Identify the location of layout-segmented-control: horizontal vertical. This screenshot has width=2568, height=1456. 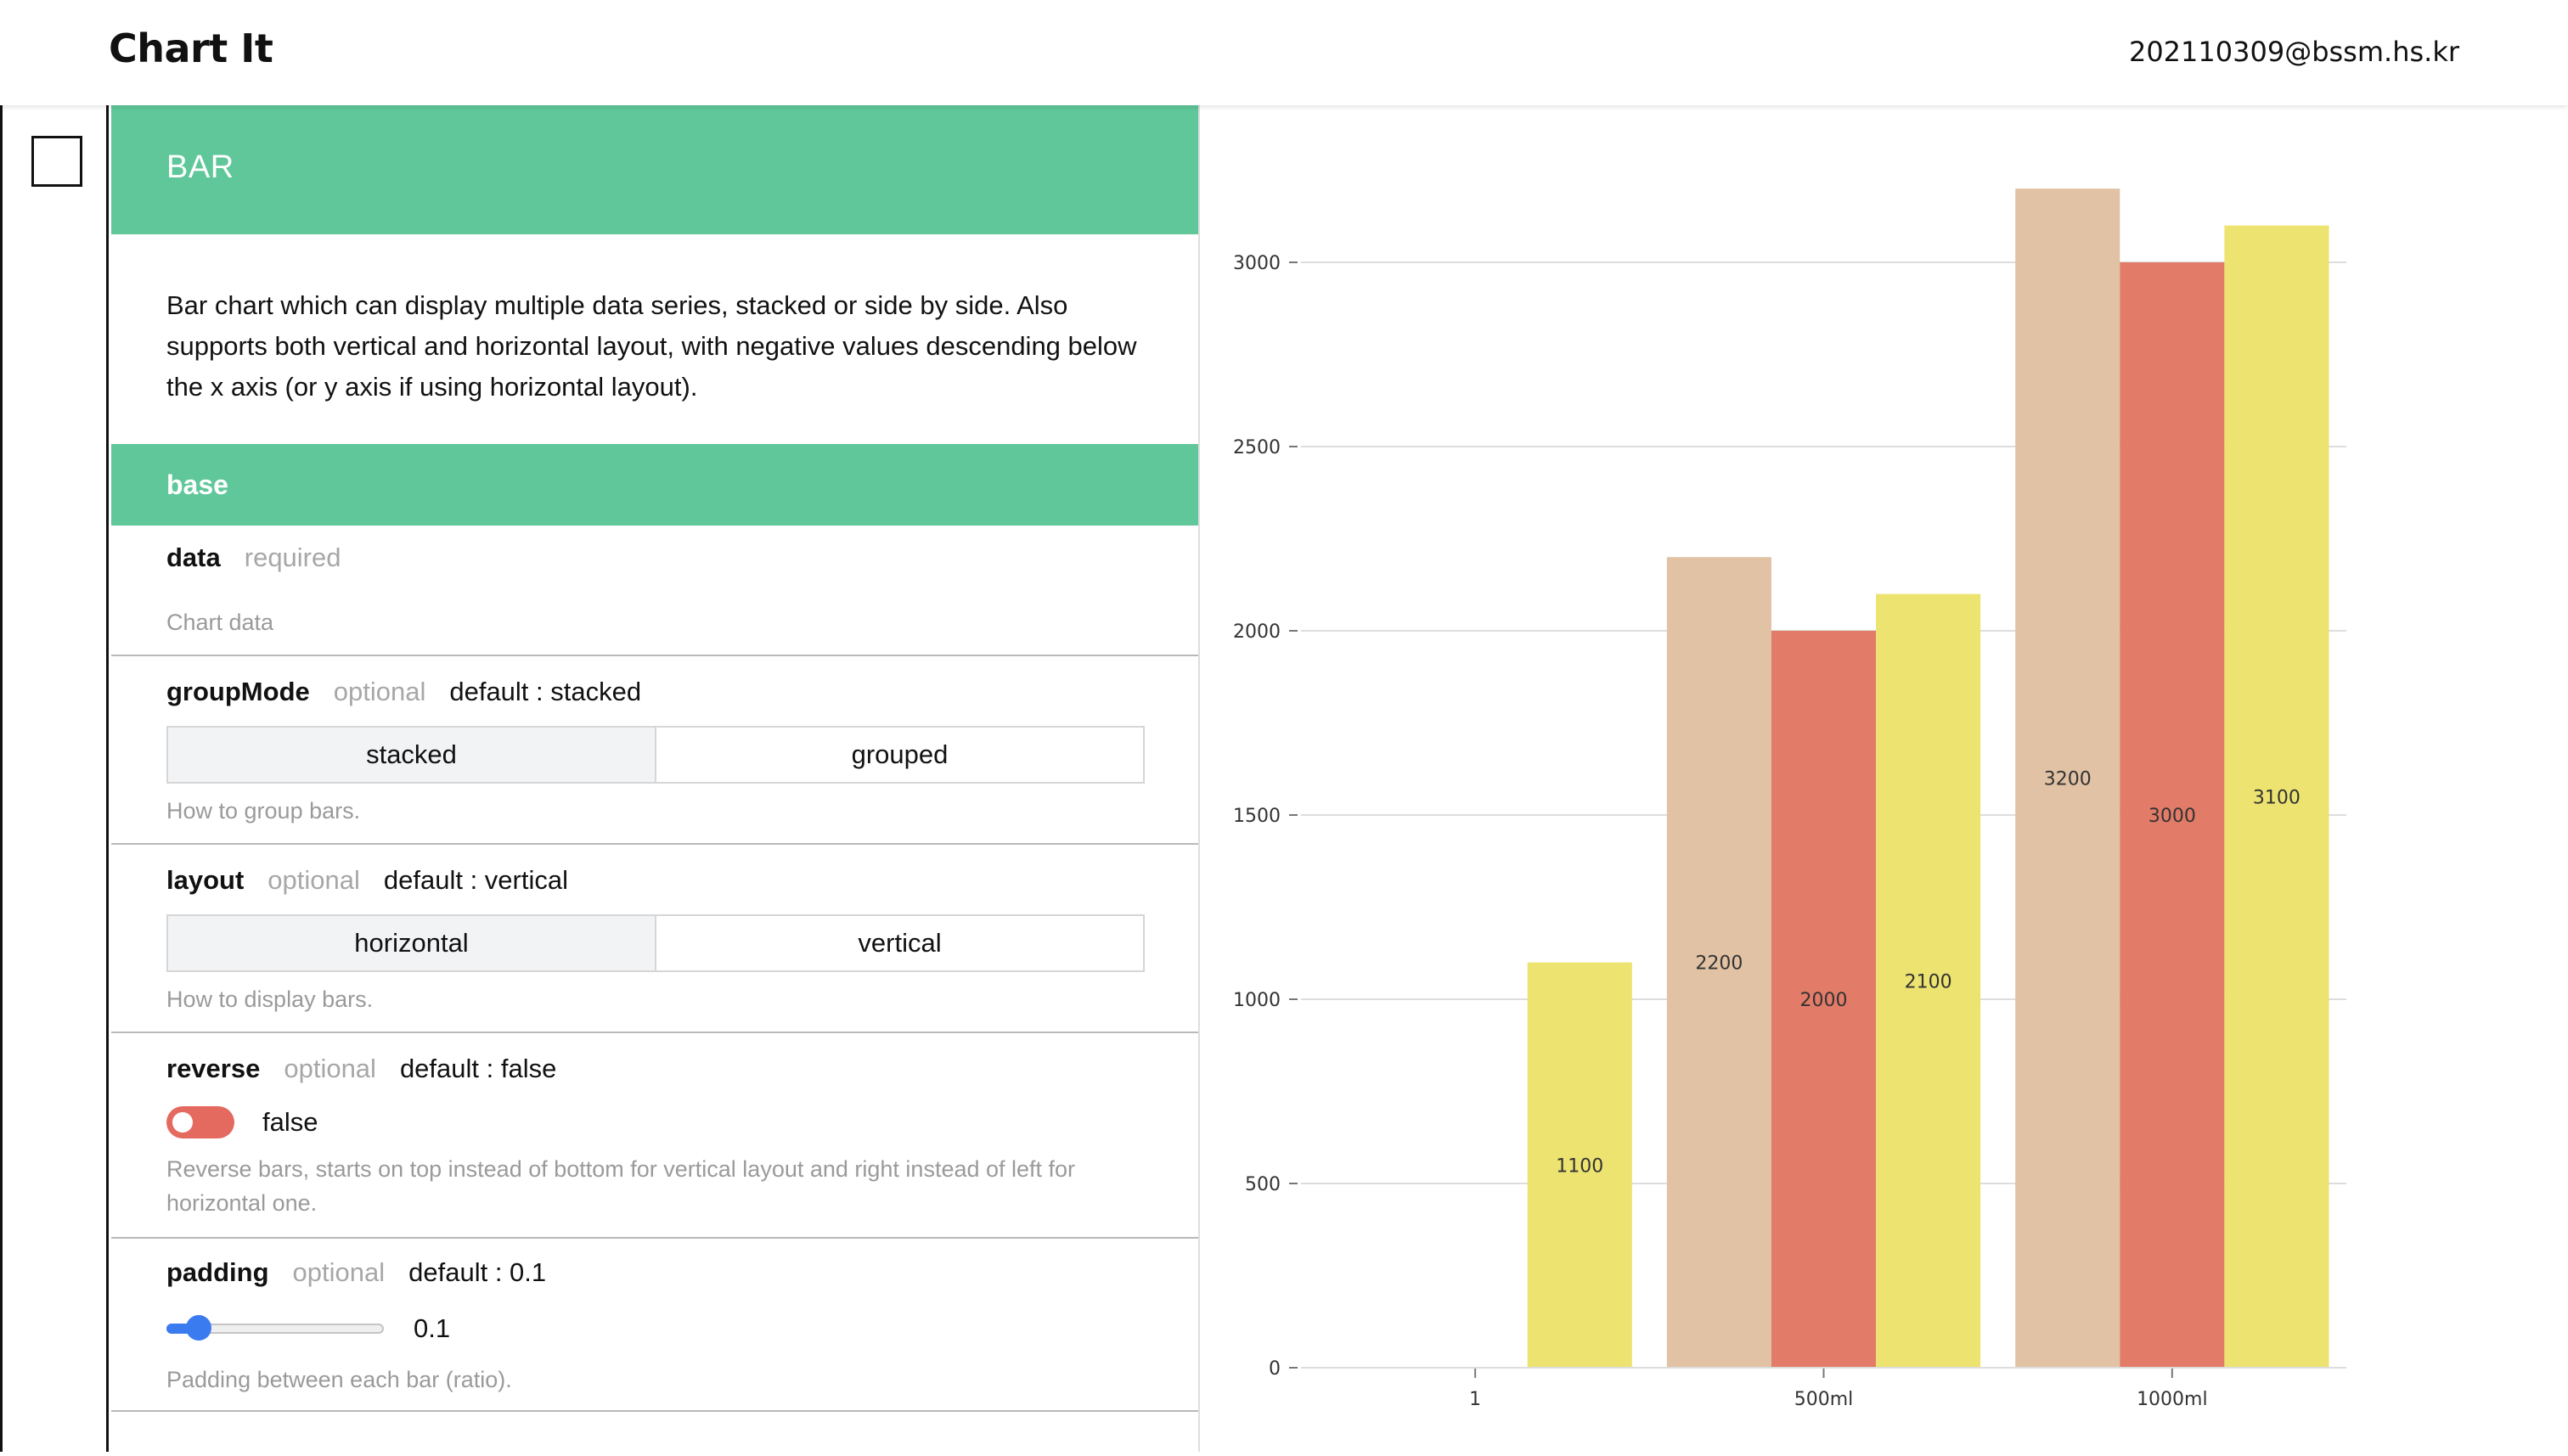
(655, 943).